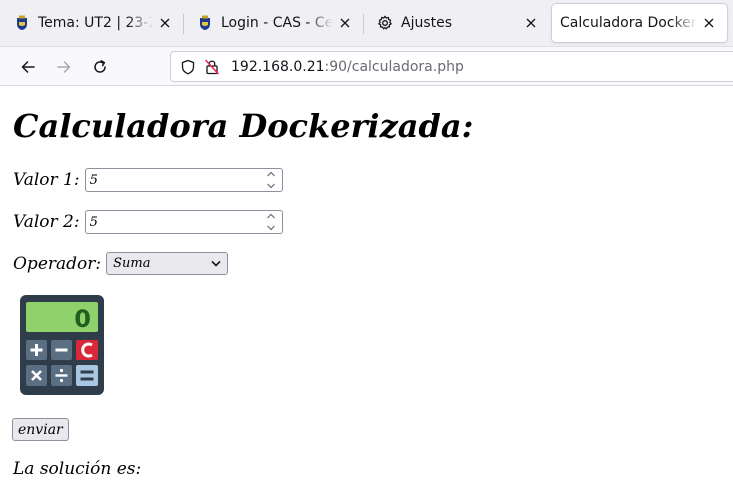 The image size is (733, 496). I want to click on valor1-input, so click(170, 180).